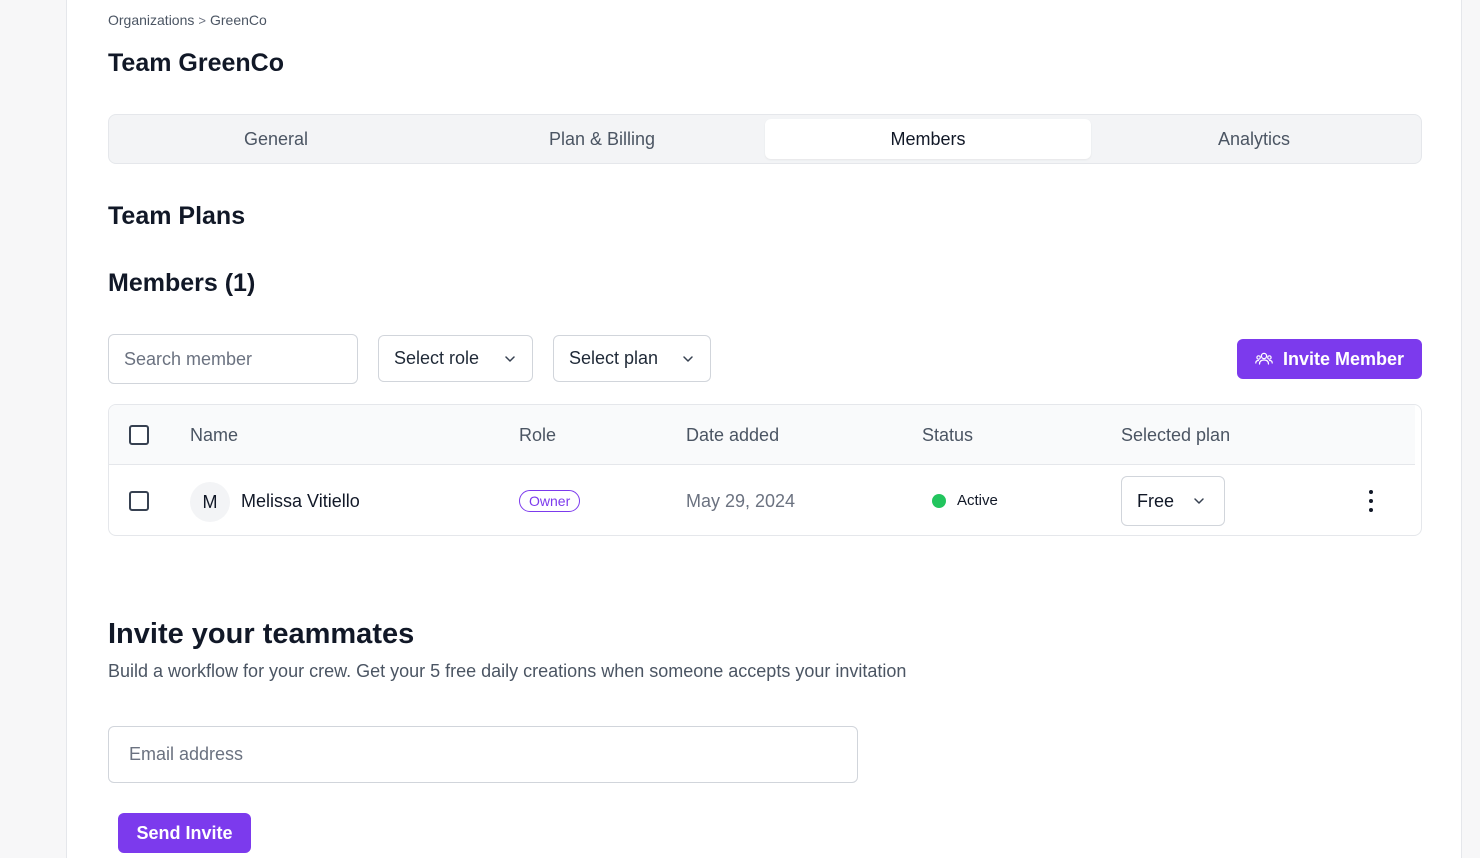 The height and width of the screenshot is (858, 1480). I want to click on select-plan-dropdown: Select plan, so click(632, 358).